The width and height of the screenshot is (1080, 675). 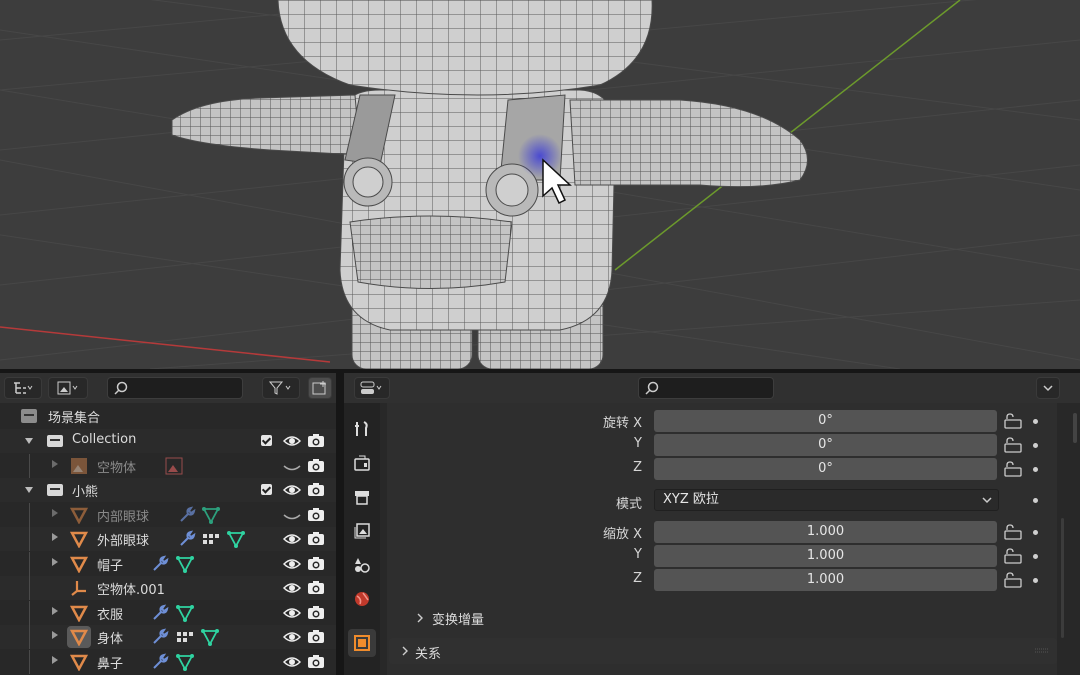 What do you see at coordinates (637, 578) in the screenshot?
I see `scale-z-label: Z` at bounding box center [637, 578].